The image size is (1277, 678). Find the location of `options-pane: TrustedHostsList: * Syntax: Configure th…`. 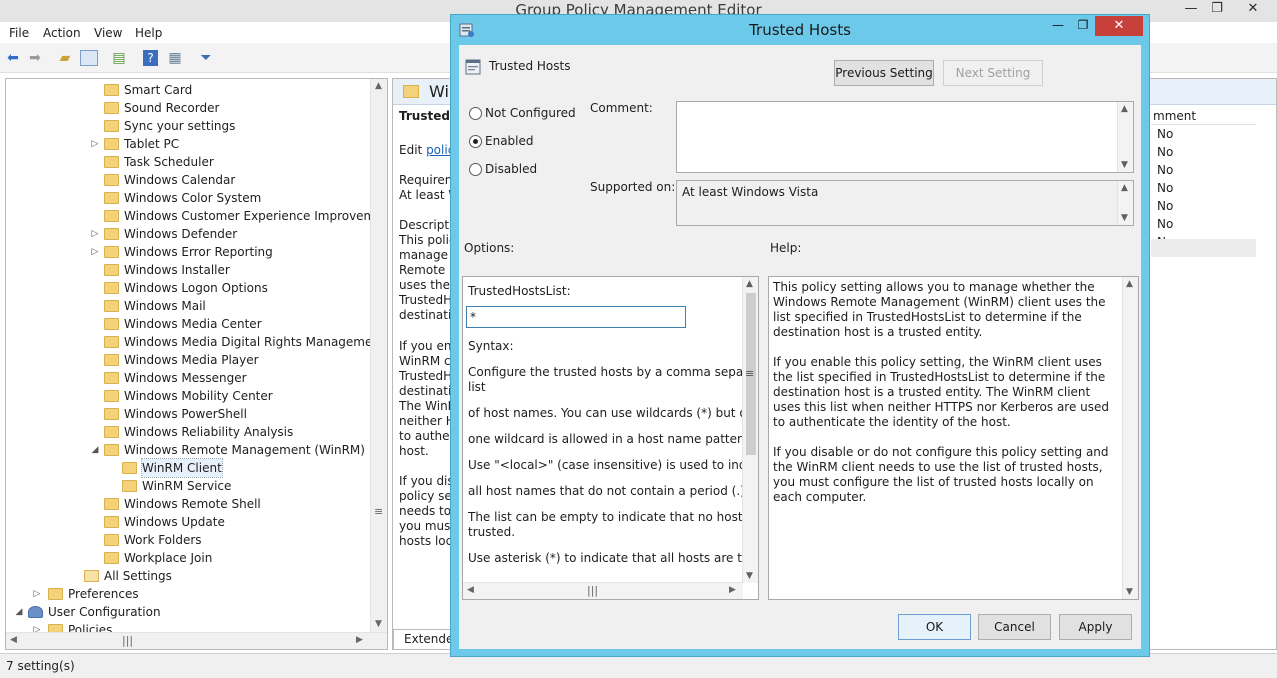

options-pane: TrustedHostsList: * Syntax: Configure th… is located at coordinates (610, 438).